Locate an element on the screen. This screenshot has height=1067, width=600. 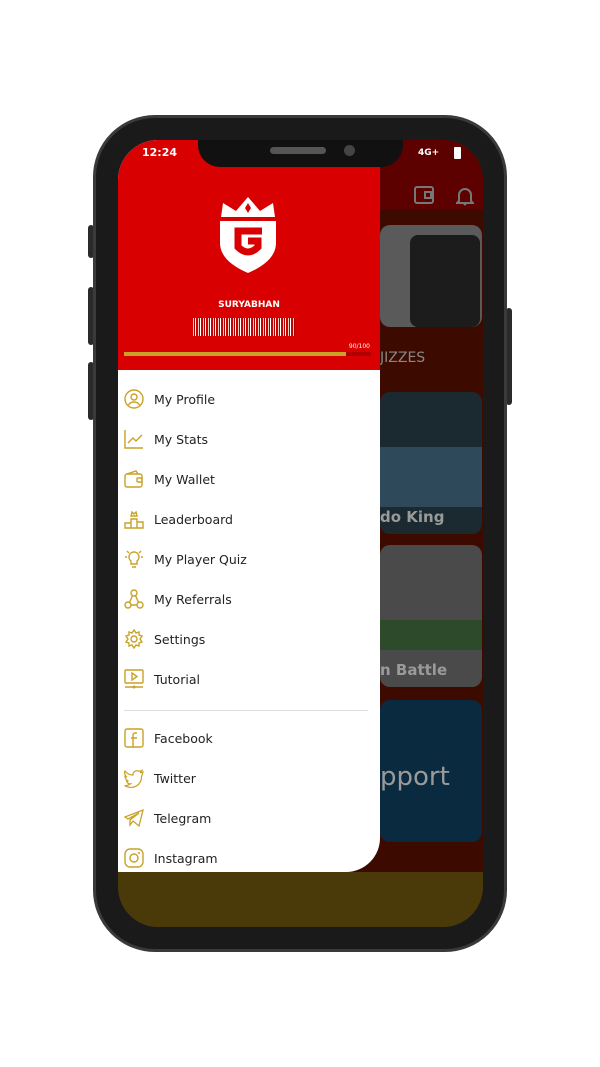
menu-item-settings: Settings is located at coordinates (244, 639).